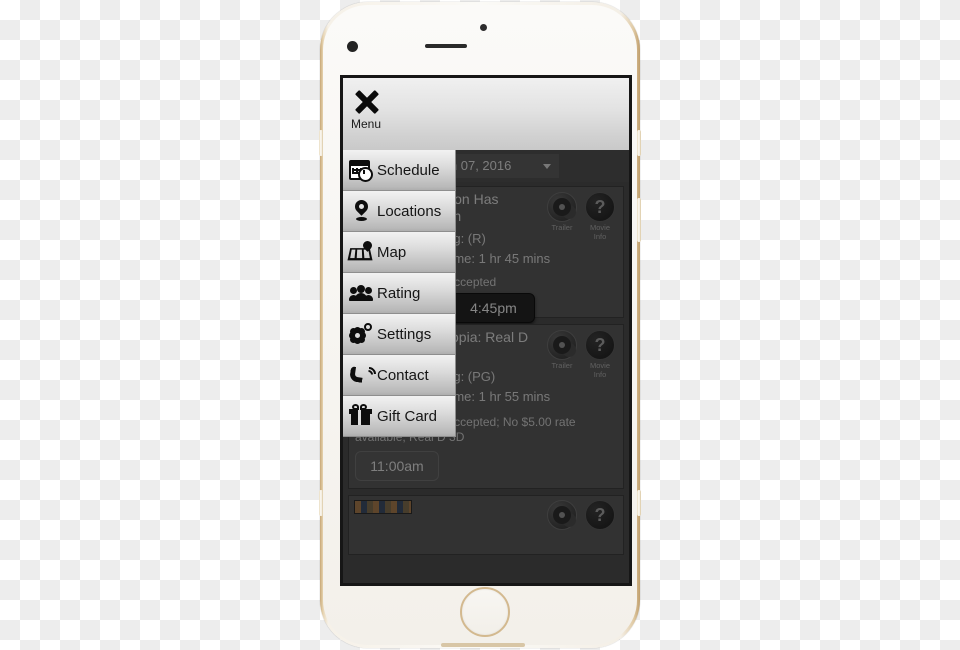  What do you see at coordinates (407, 416) in the screenshot?
I see `menu-item-label: Gift Card` at bounding box center [407, 416].